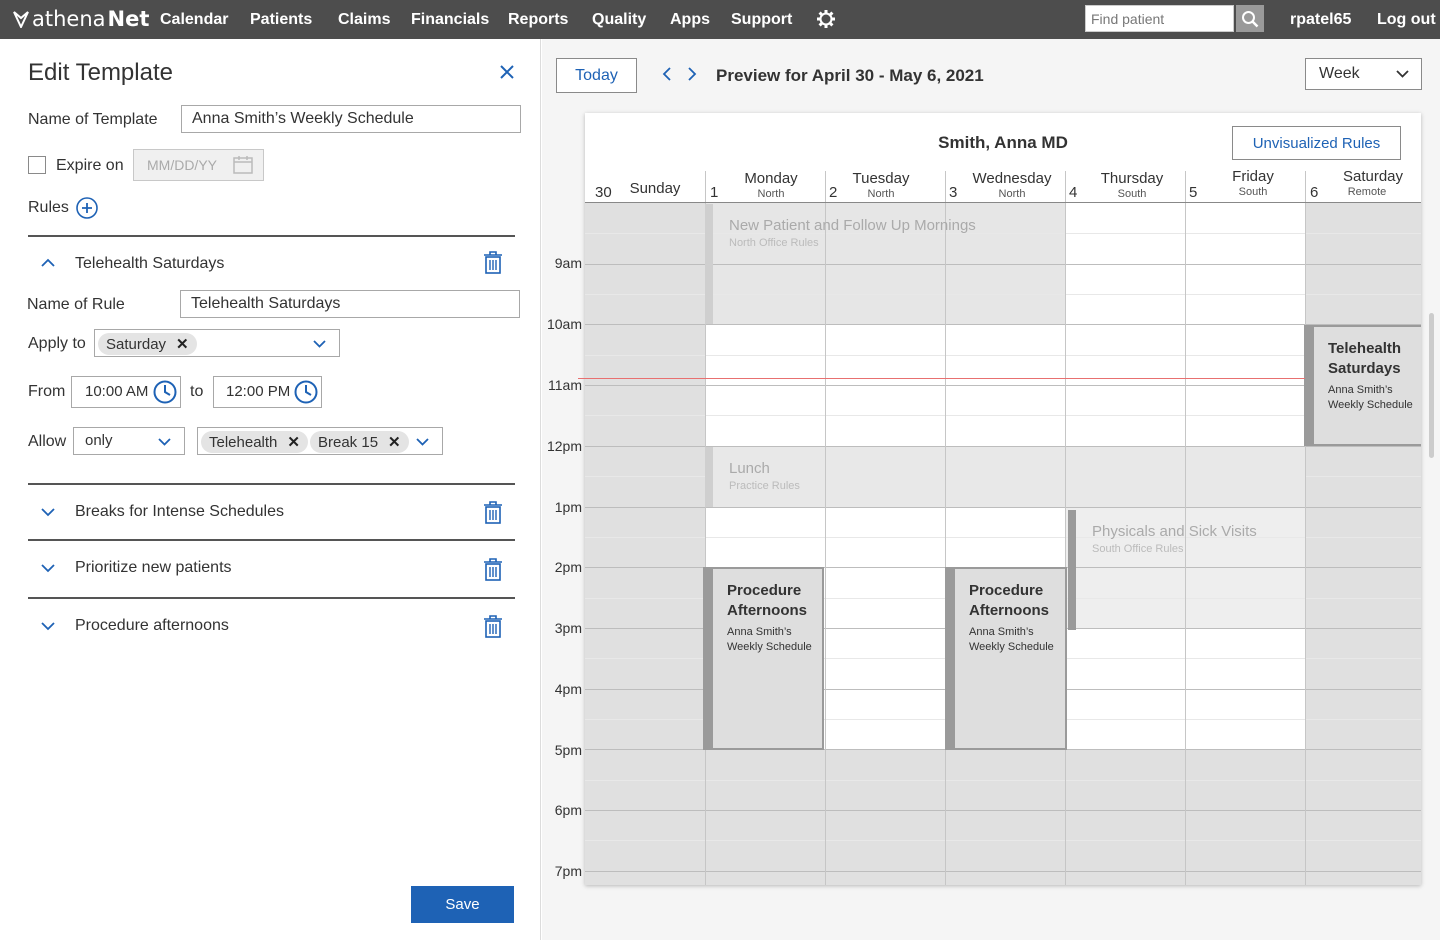  I want to click on to-time-input: 12:00 PM, so click(267, 392).